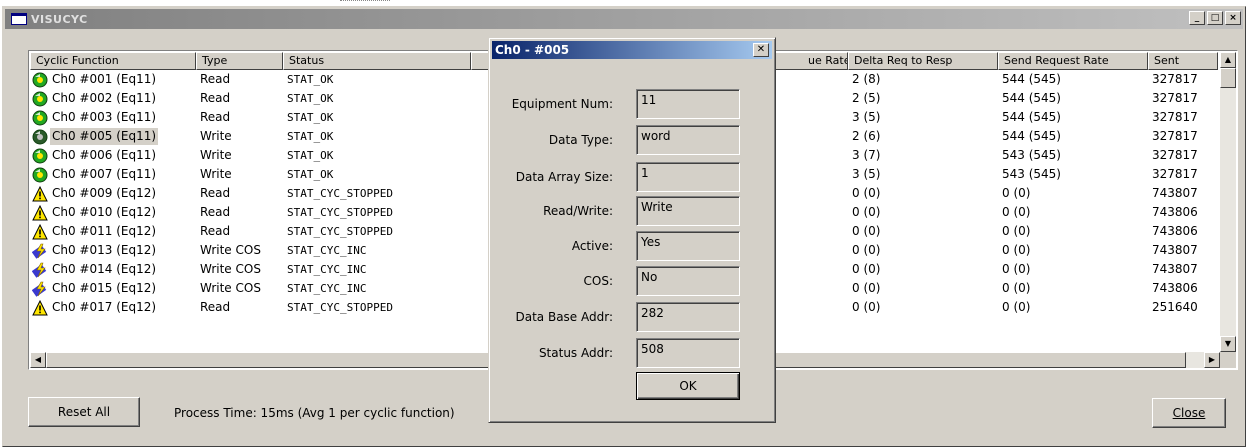 The height and width of the screenshot is (447, 1248). Describe the element at coordinates (866, 98) in the screenshot. I see `cell-delta: 2 (5)` at that location.